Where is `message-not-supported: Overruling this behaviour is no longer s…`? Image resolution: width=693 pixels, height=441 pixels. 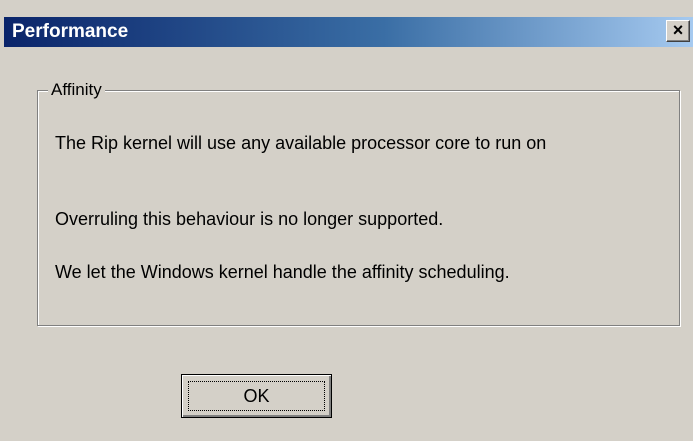 message-not-supported: Overruling this behaviour is no longer s… is located at coordinates (249, 219).